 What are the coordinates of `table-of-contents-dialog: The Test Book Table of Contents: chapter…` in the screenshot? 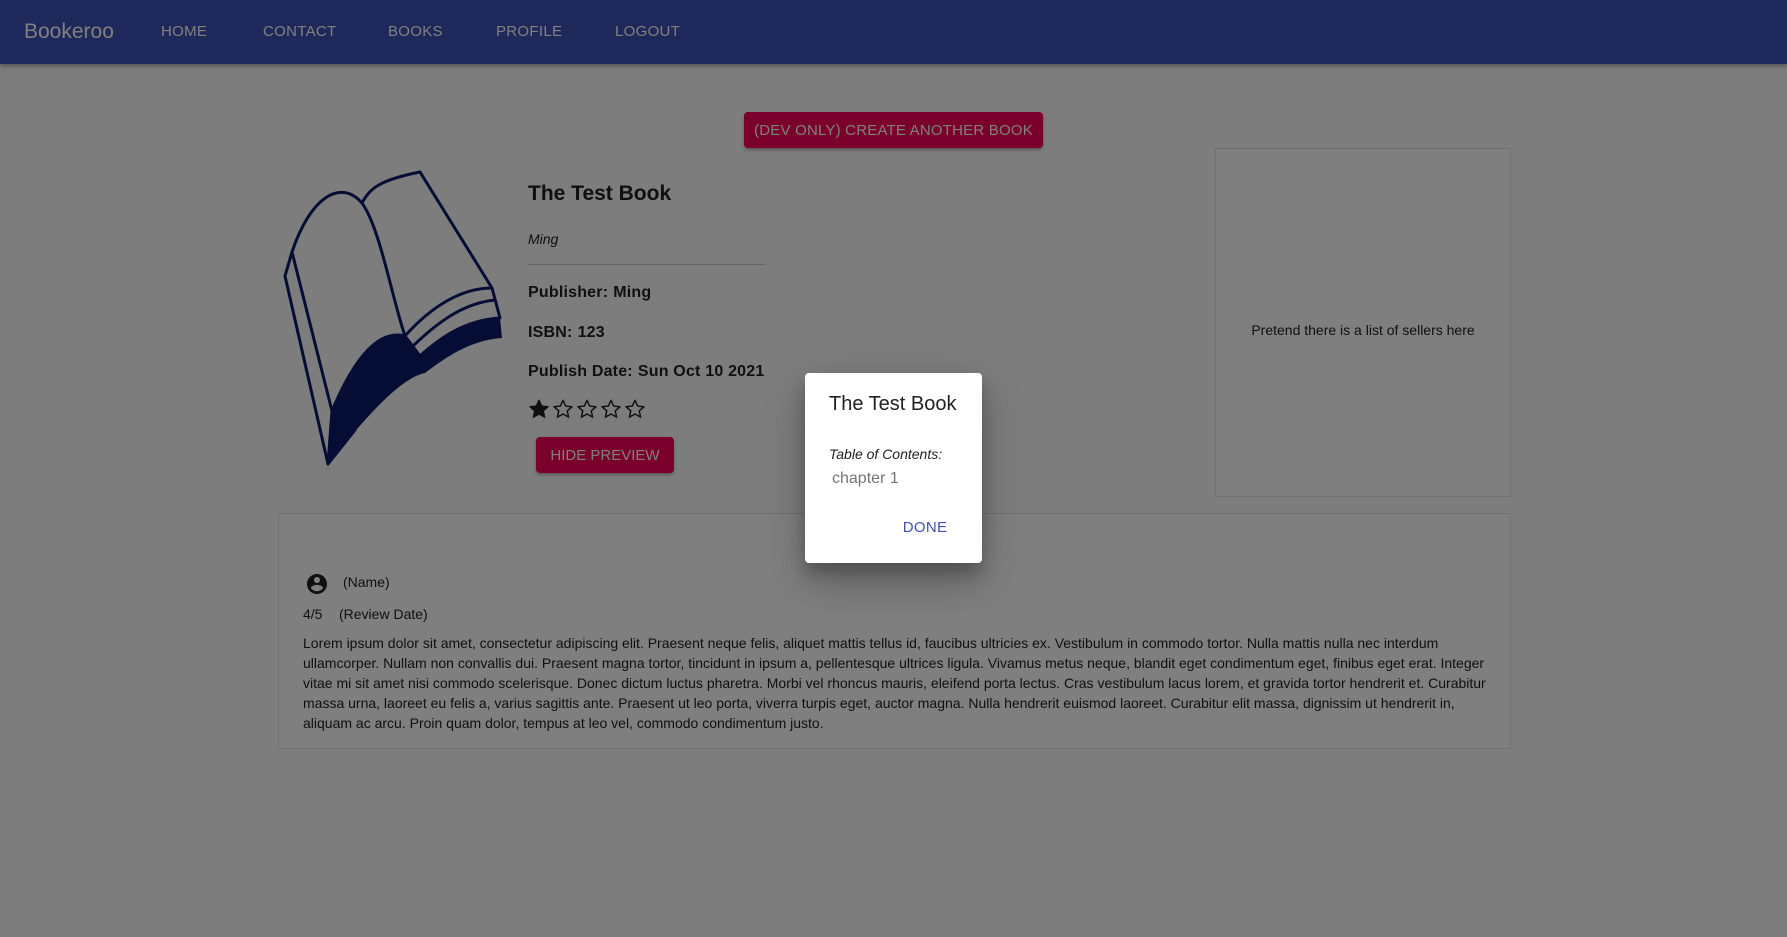 It's located at (893, 468).